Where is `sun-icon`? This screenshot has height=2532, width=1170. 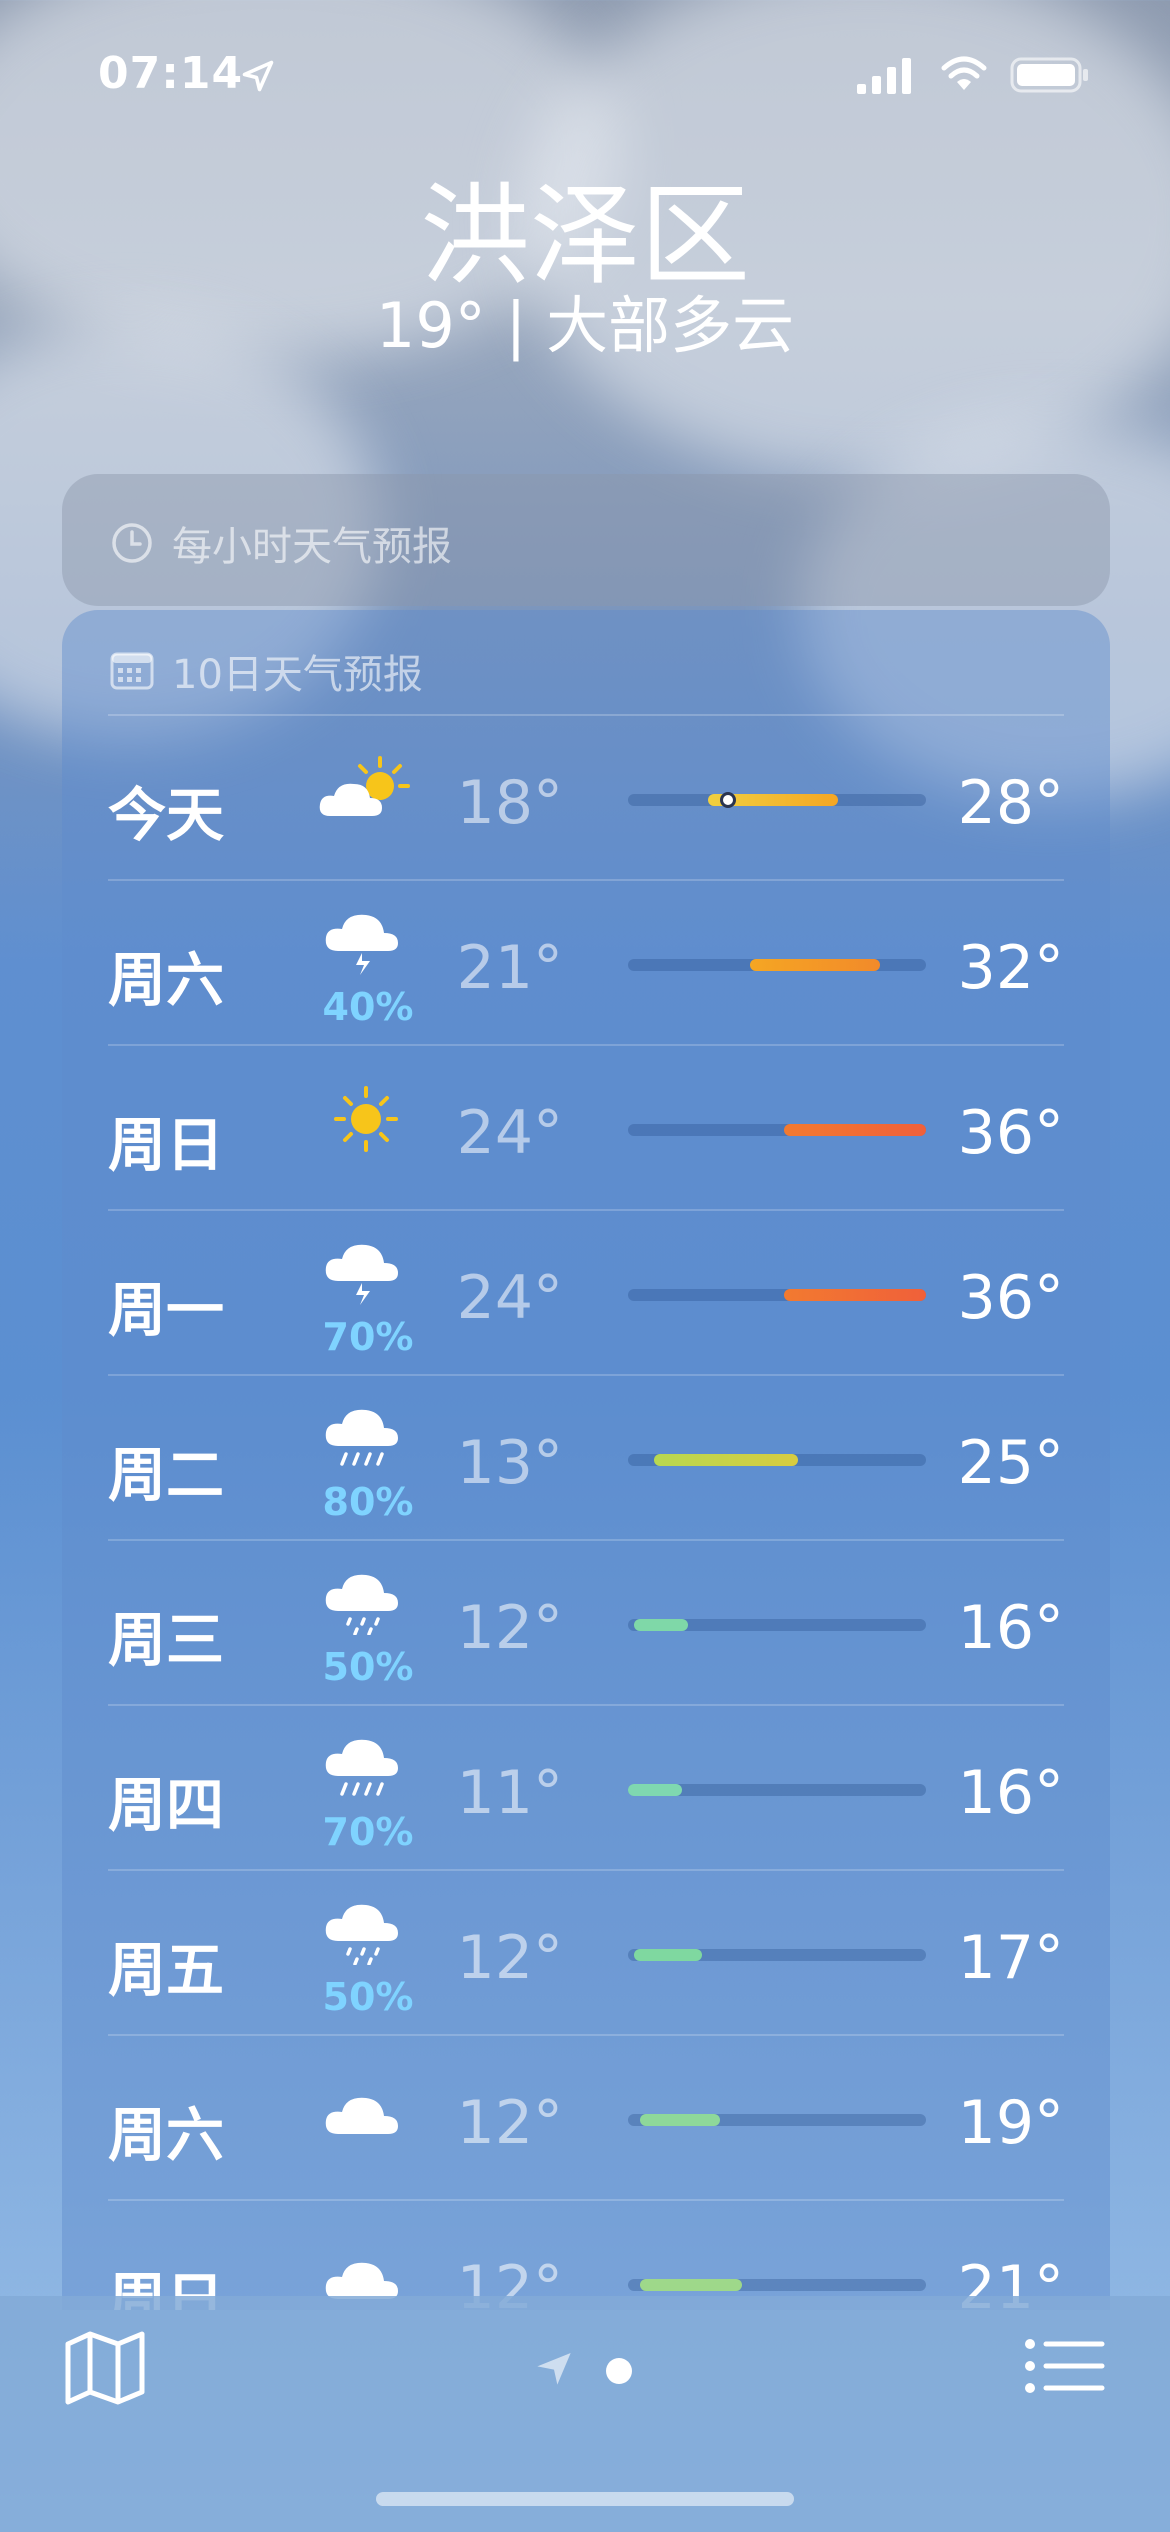
sun-icon is located at coordinates (366, 1119).